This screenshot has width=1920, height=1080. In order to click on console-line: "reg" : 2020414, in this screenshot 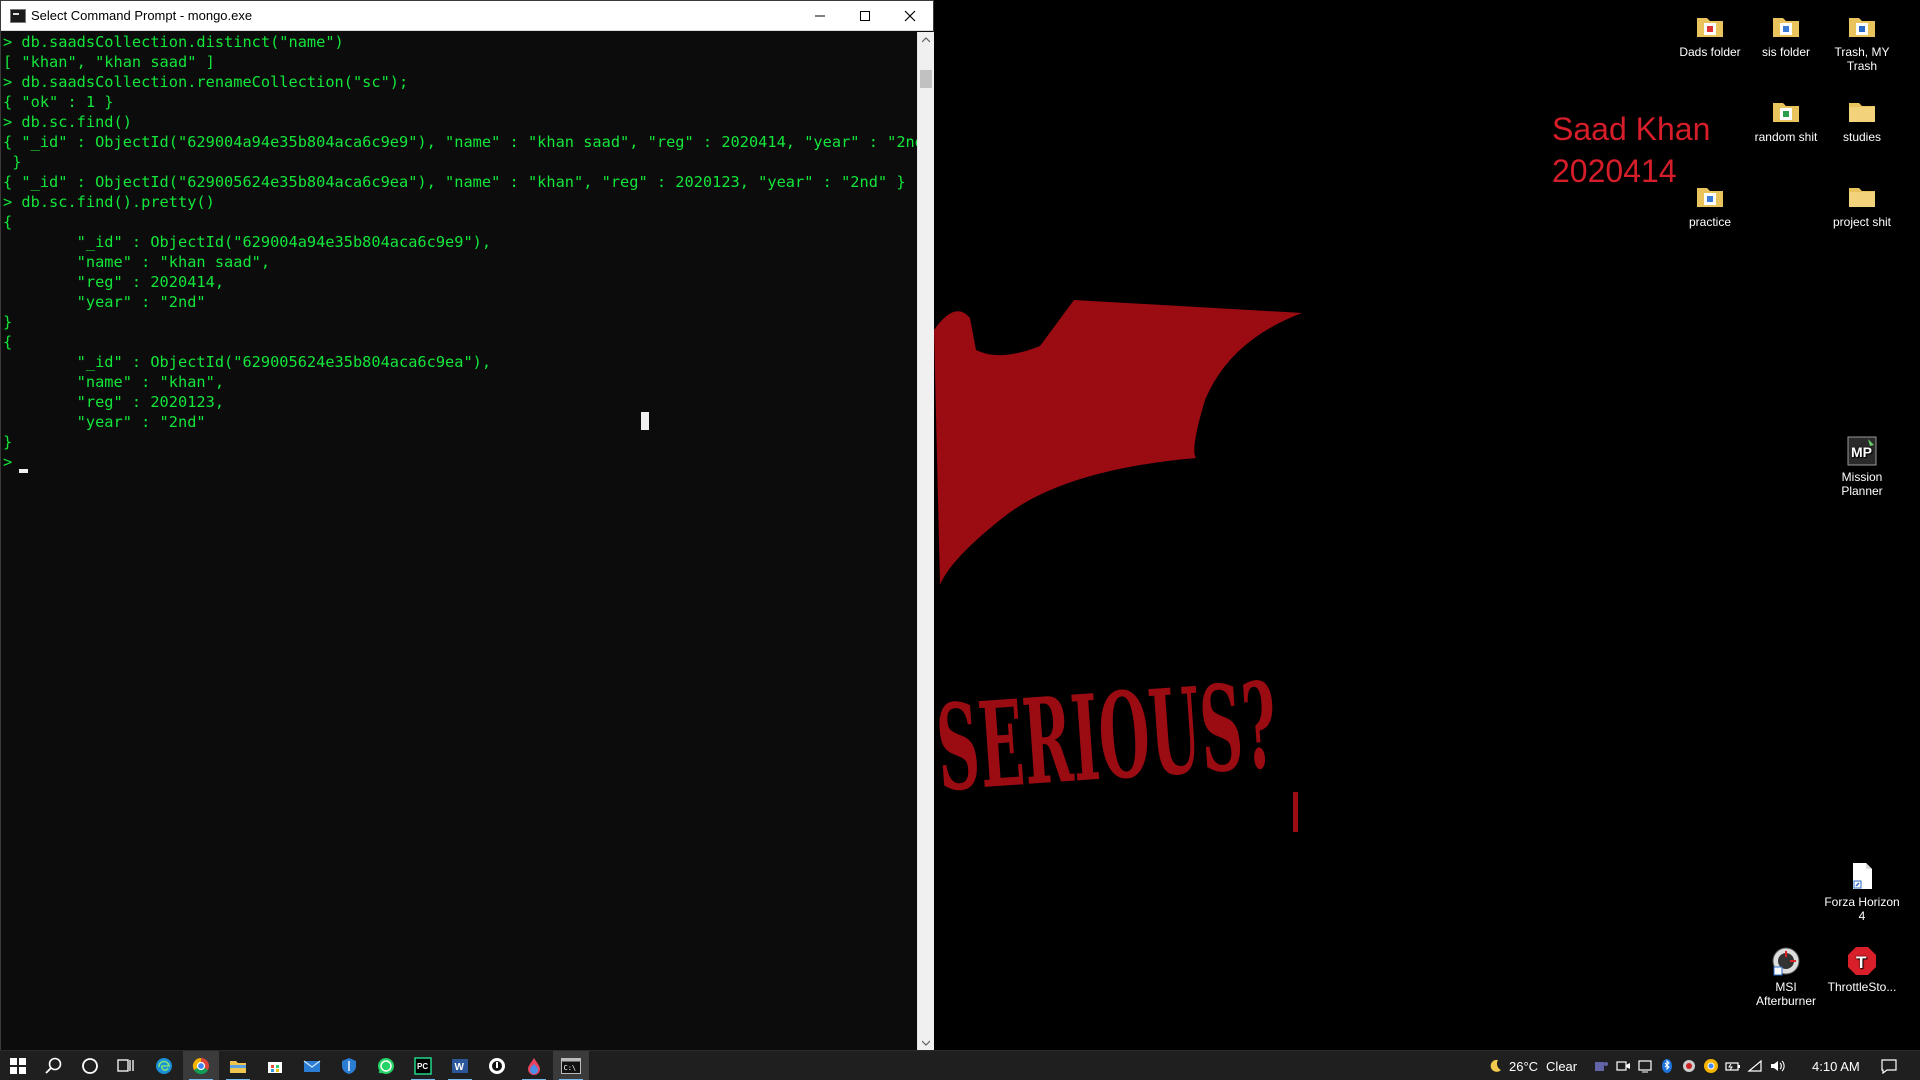, I will do `click(114, 282)`.